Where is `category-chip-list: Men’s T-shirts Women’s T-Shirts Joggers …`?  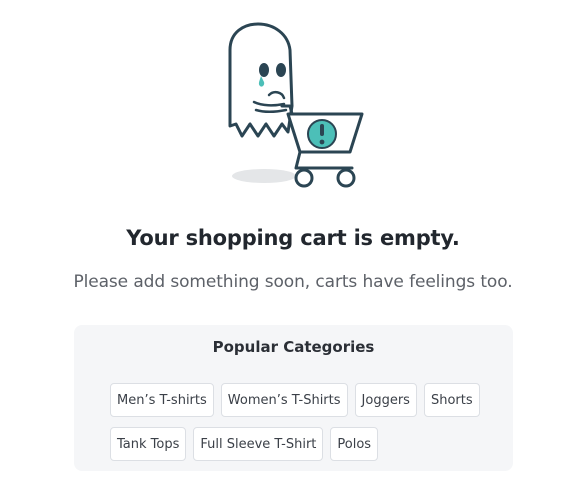
category-chip-list: Men’s T-shirts Women’s T-Shirts Joggers … is located at coordinates (300, 427).